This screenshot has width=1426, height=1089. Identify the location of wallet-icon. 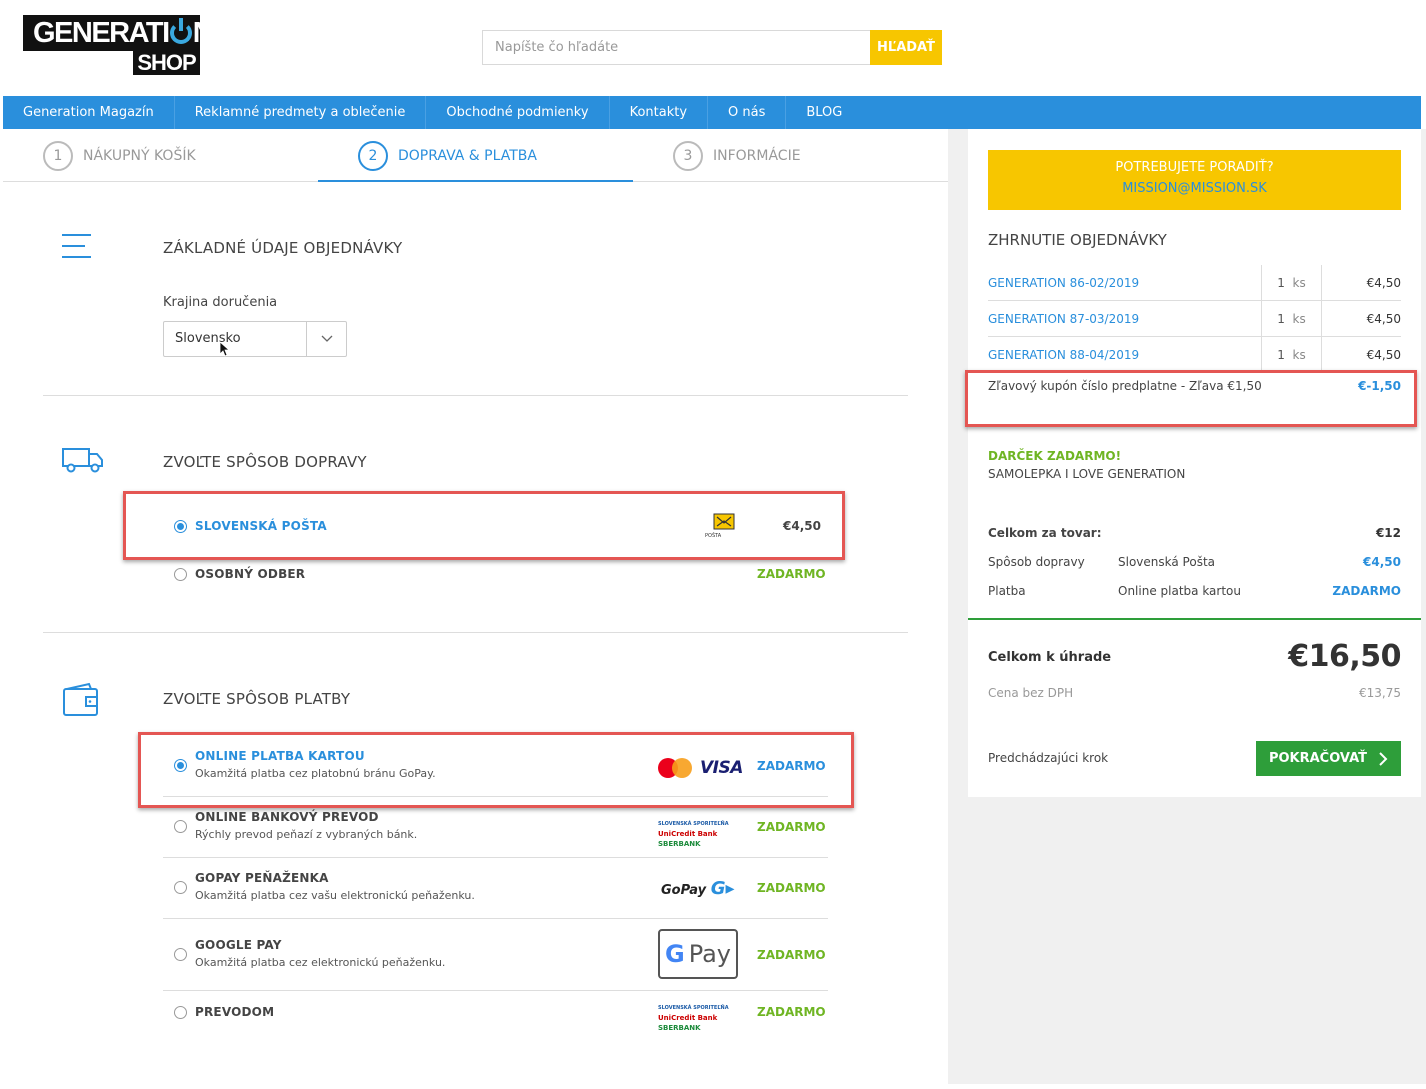
(81, 702).